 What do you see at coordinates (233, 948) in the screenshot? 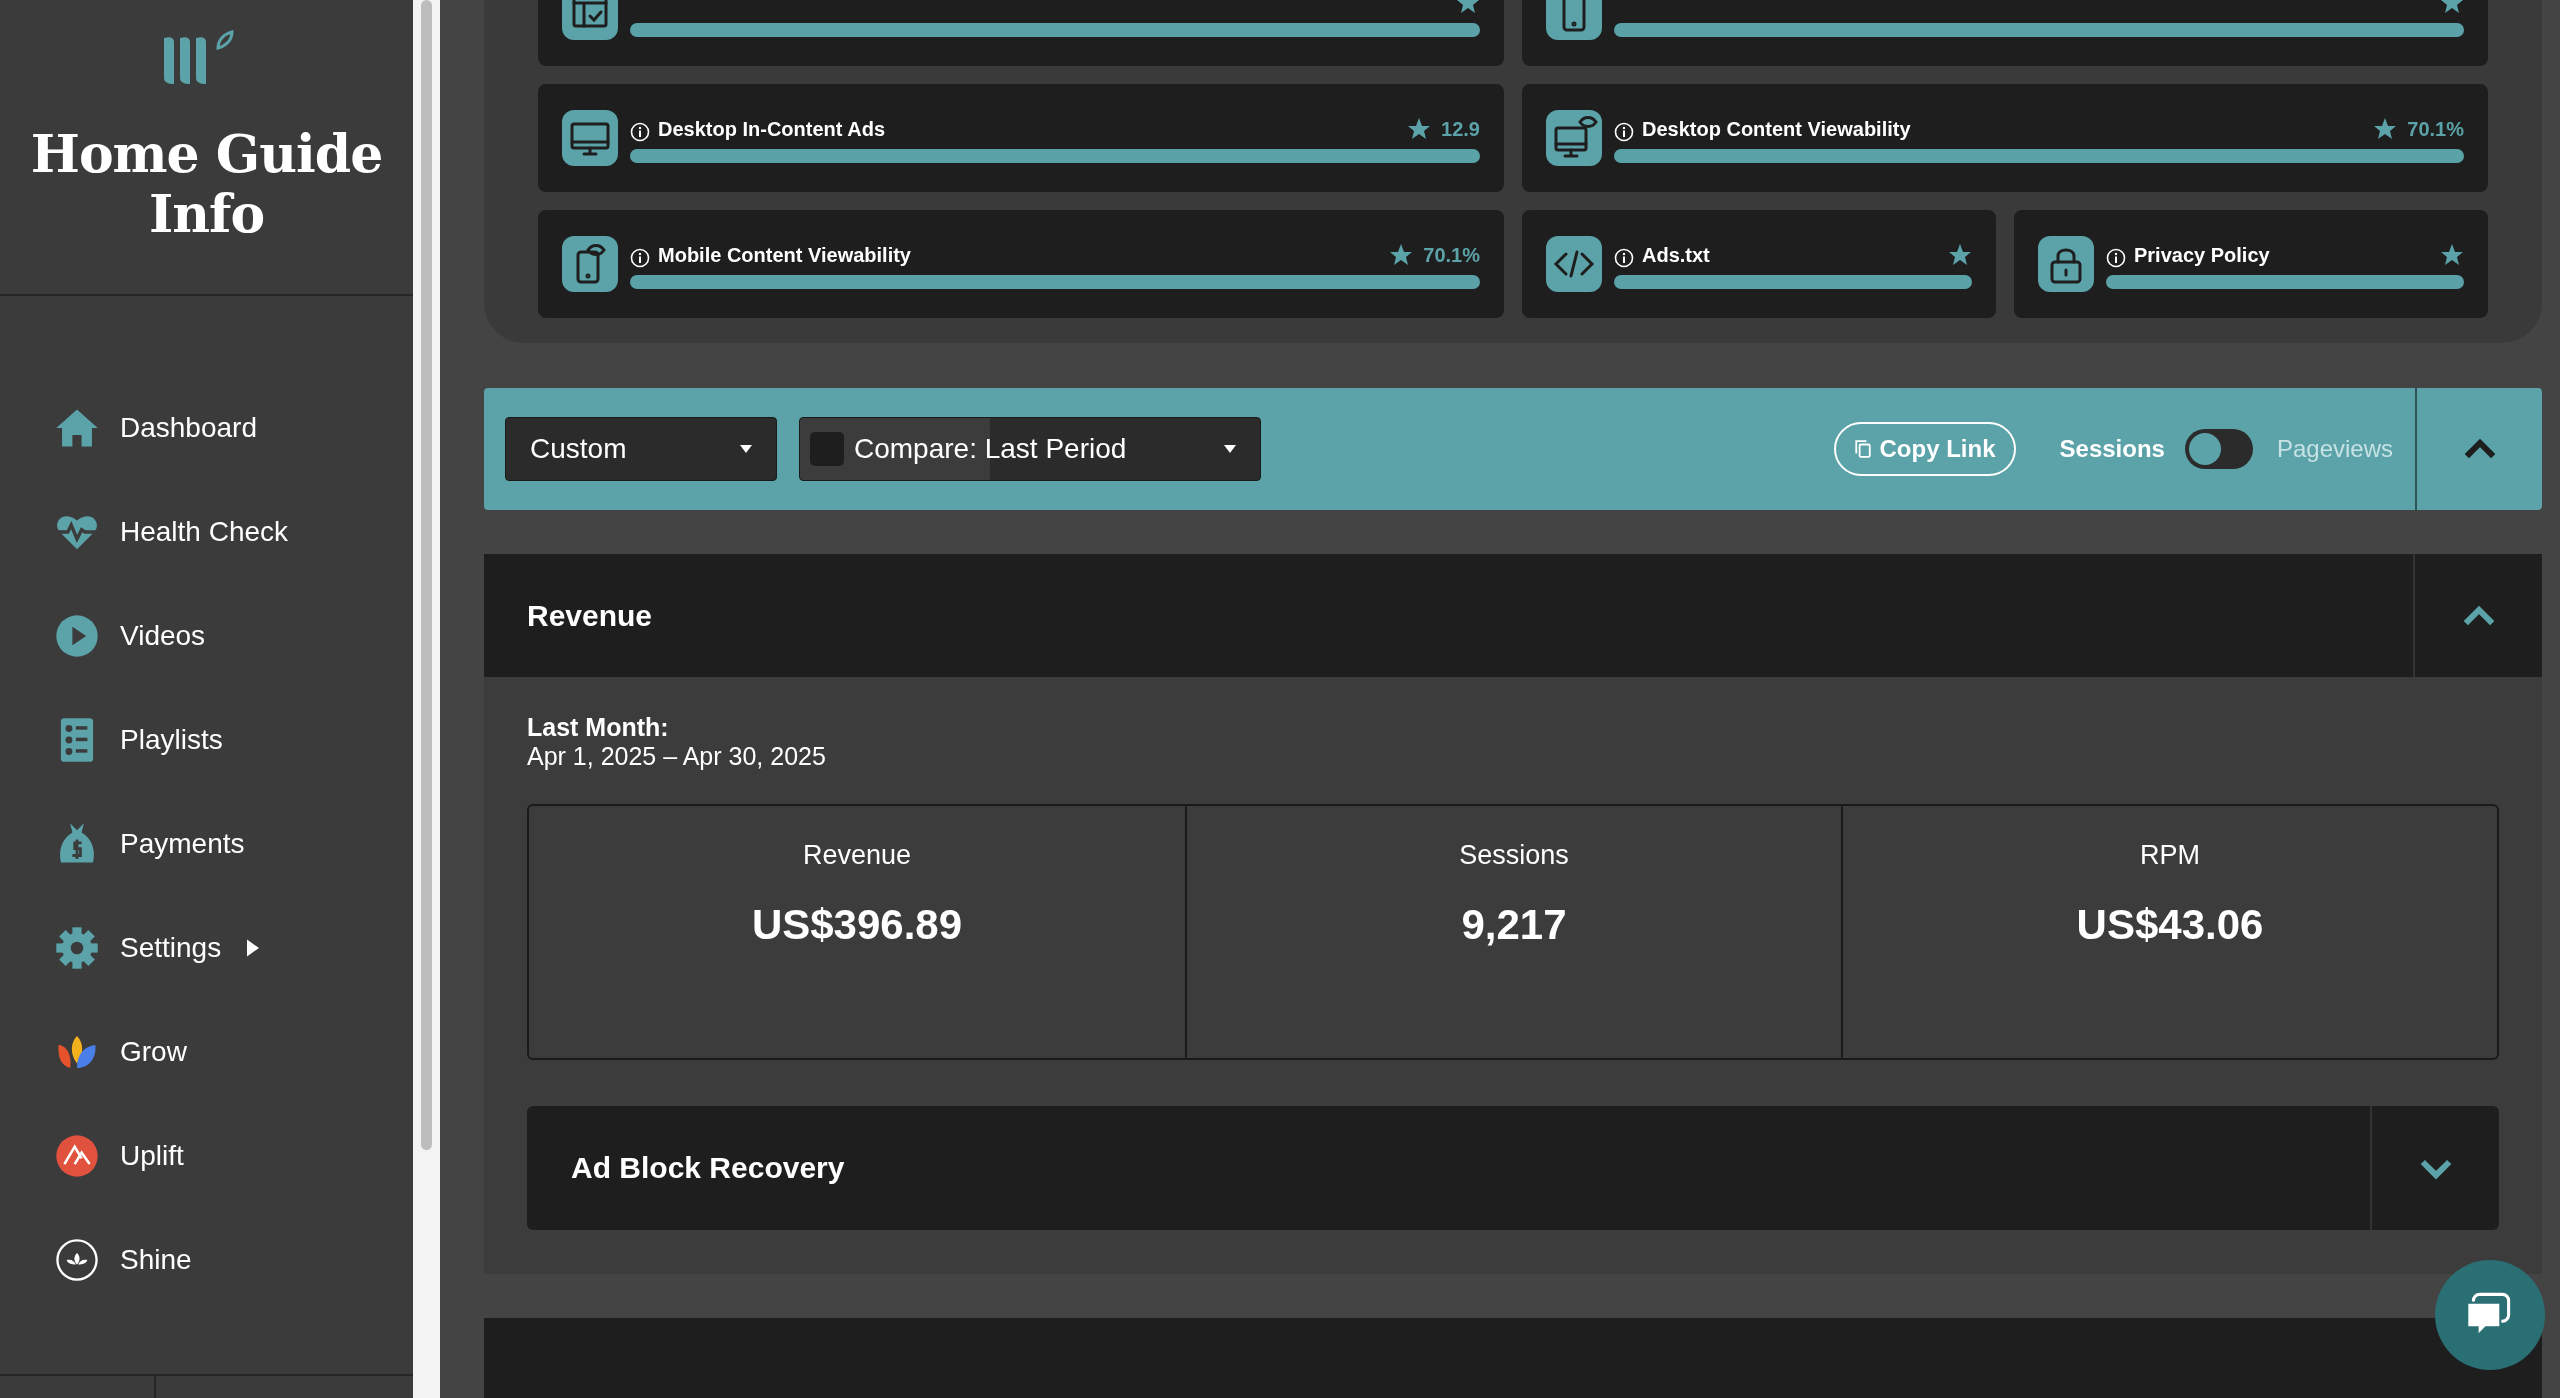
I see `nav-item: Settings` at bounding box center [233, 948].